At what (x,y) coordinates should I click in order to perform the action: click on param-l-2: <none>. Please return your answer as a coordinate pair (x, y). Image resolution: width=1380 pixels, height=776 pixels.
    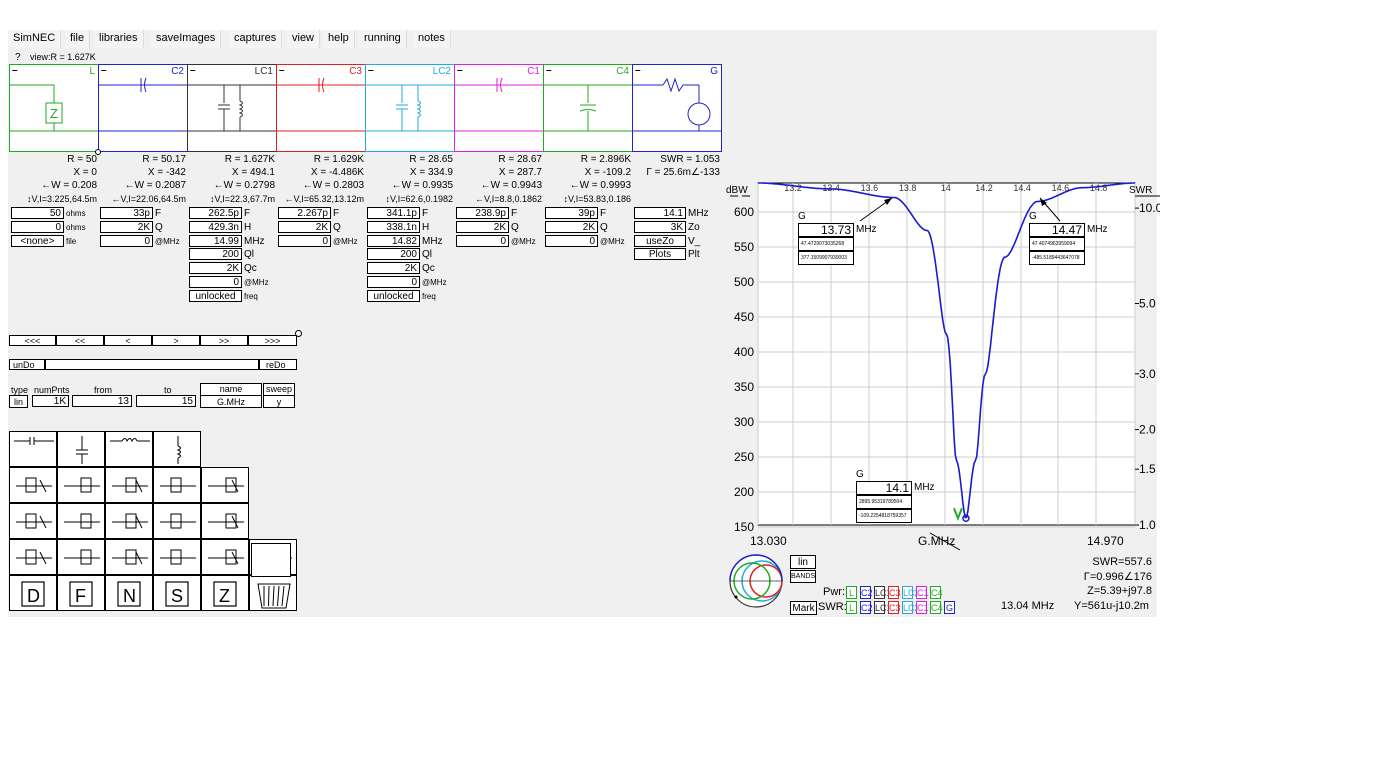
    Looking at the image, I should click on (37, 240).